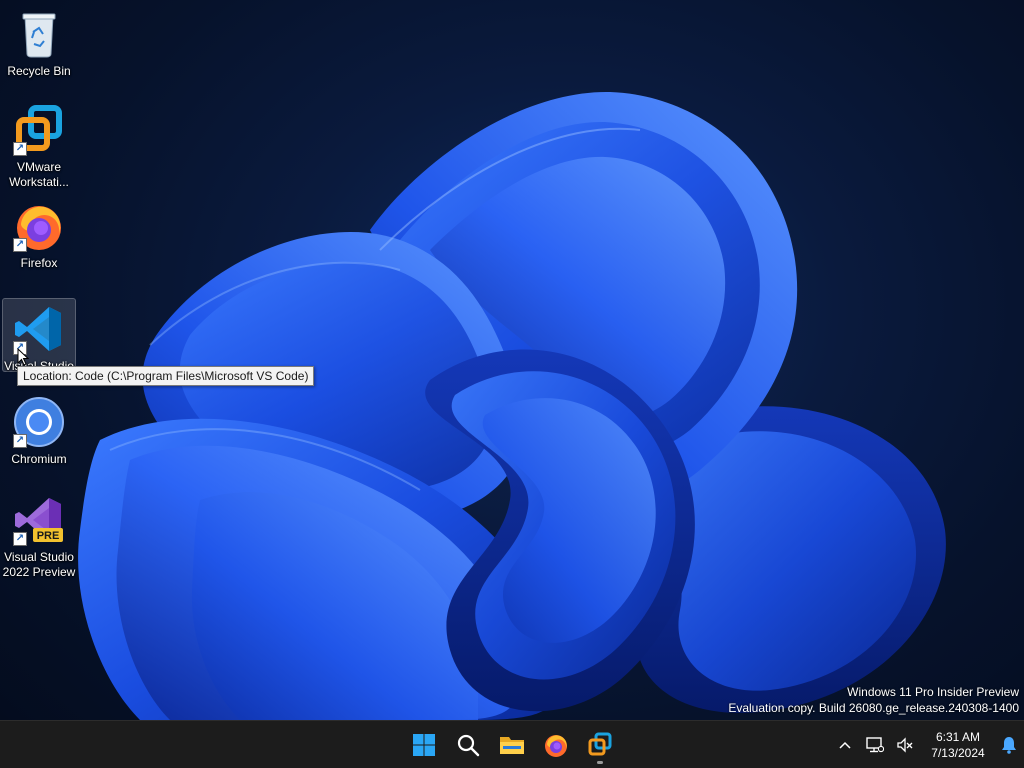 The width and height of the screenshot is (1024, 768). What do you see at coordinates (600, 762) in the screenshot?
I see `running-indicator` at bounding box center [600, 762].